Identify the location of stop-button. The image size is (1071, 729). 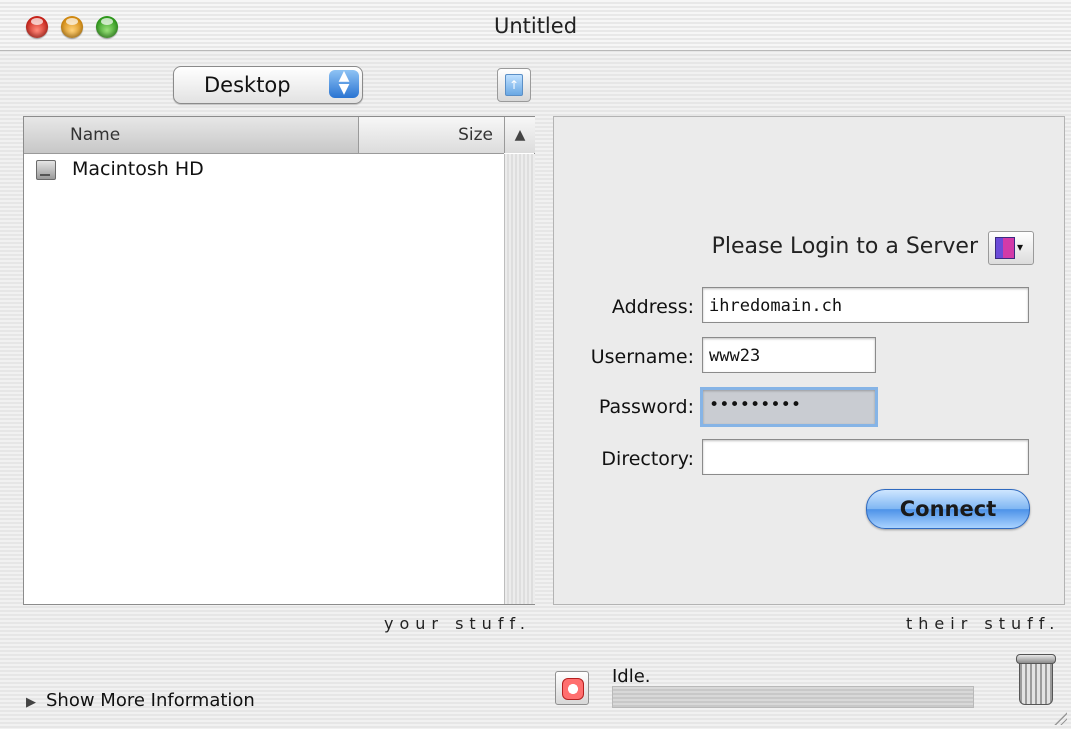
(572, 688).